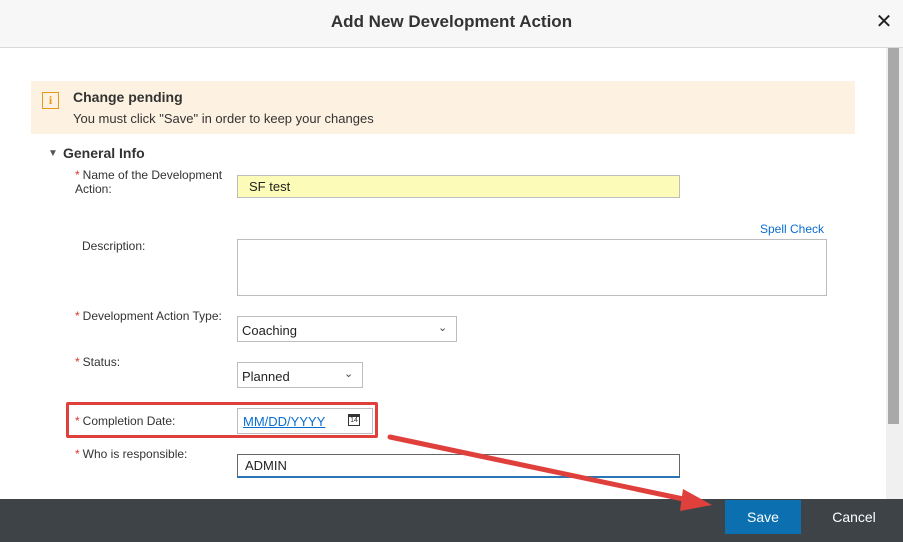  I want to click on name-label: * Name of the Development Action:, so click(155, 182).